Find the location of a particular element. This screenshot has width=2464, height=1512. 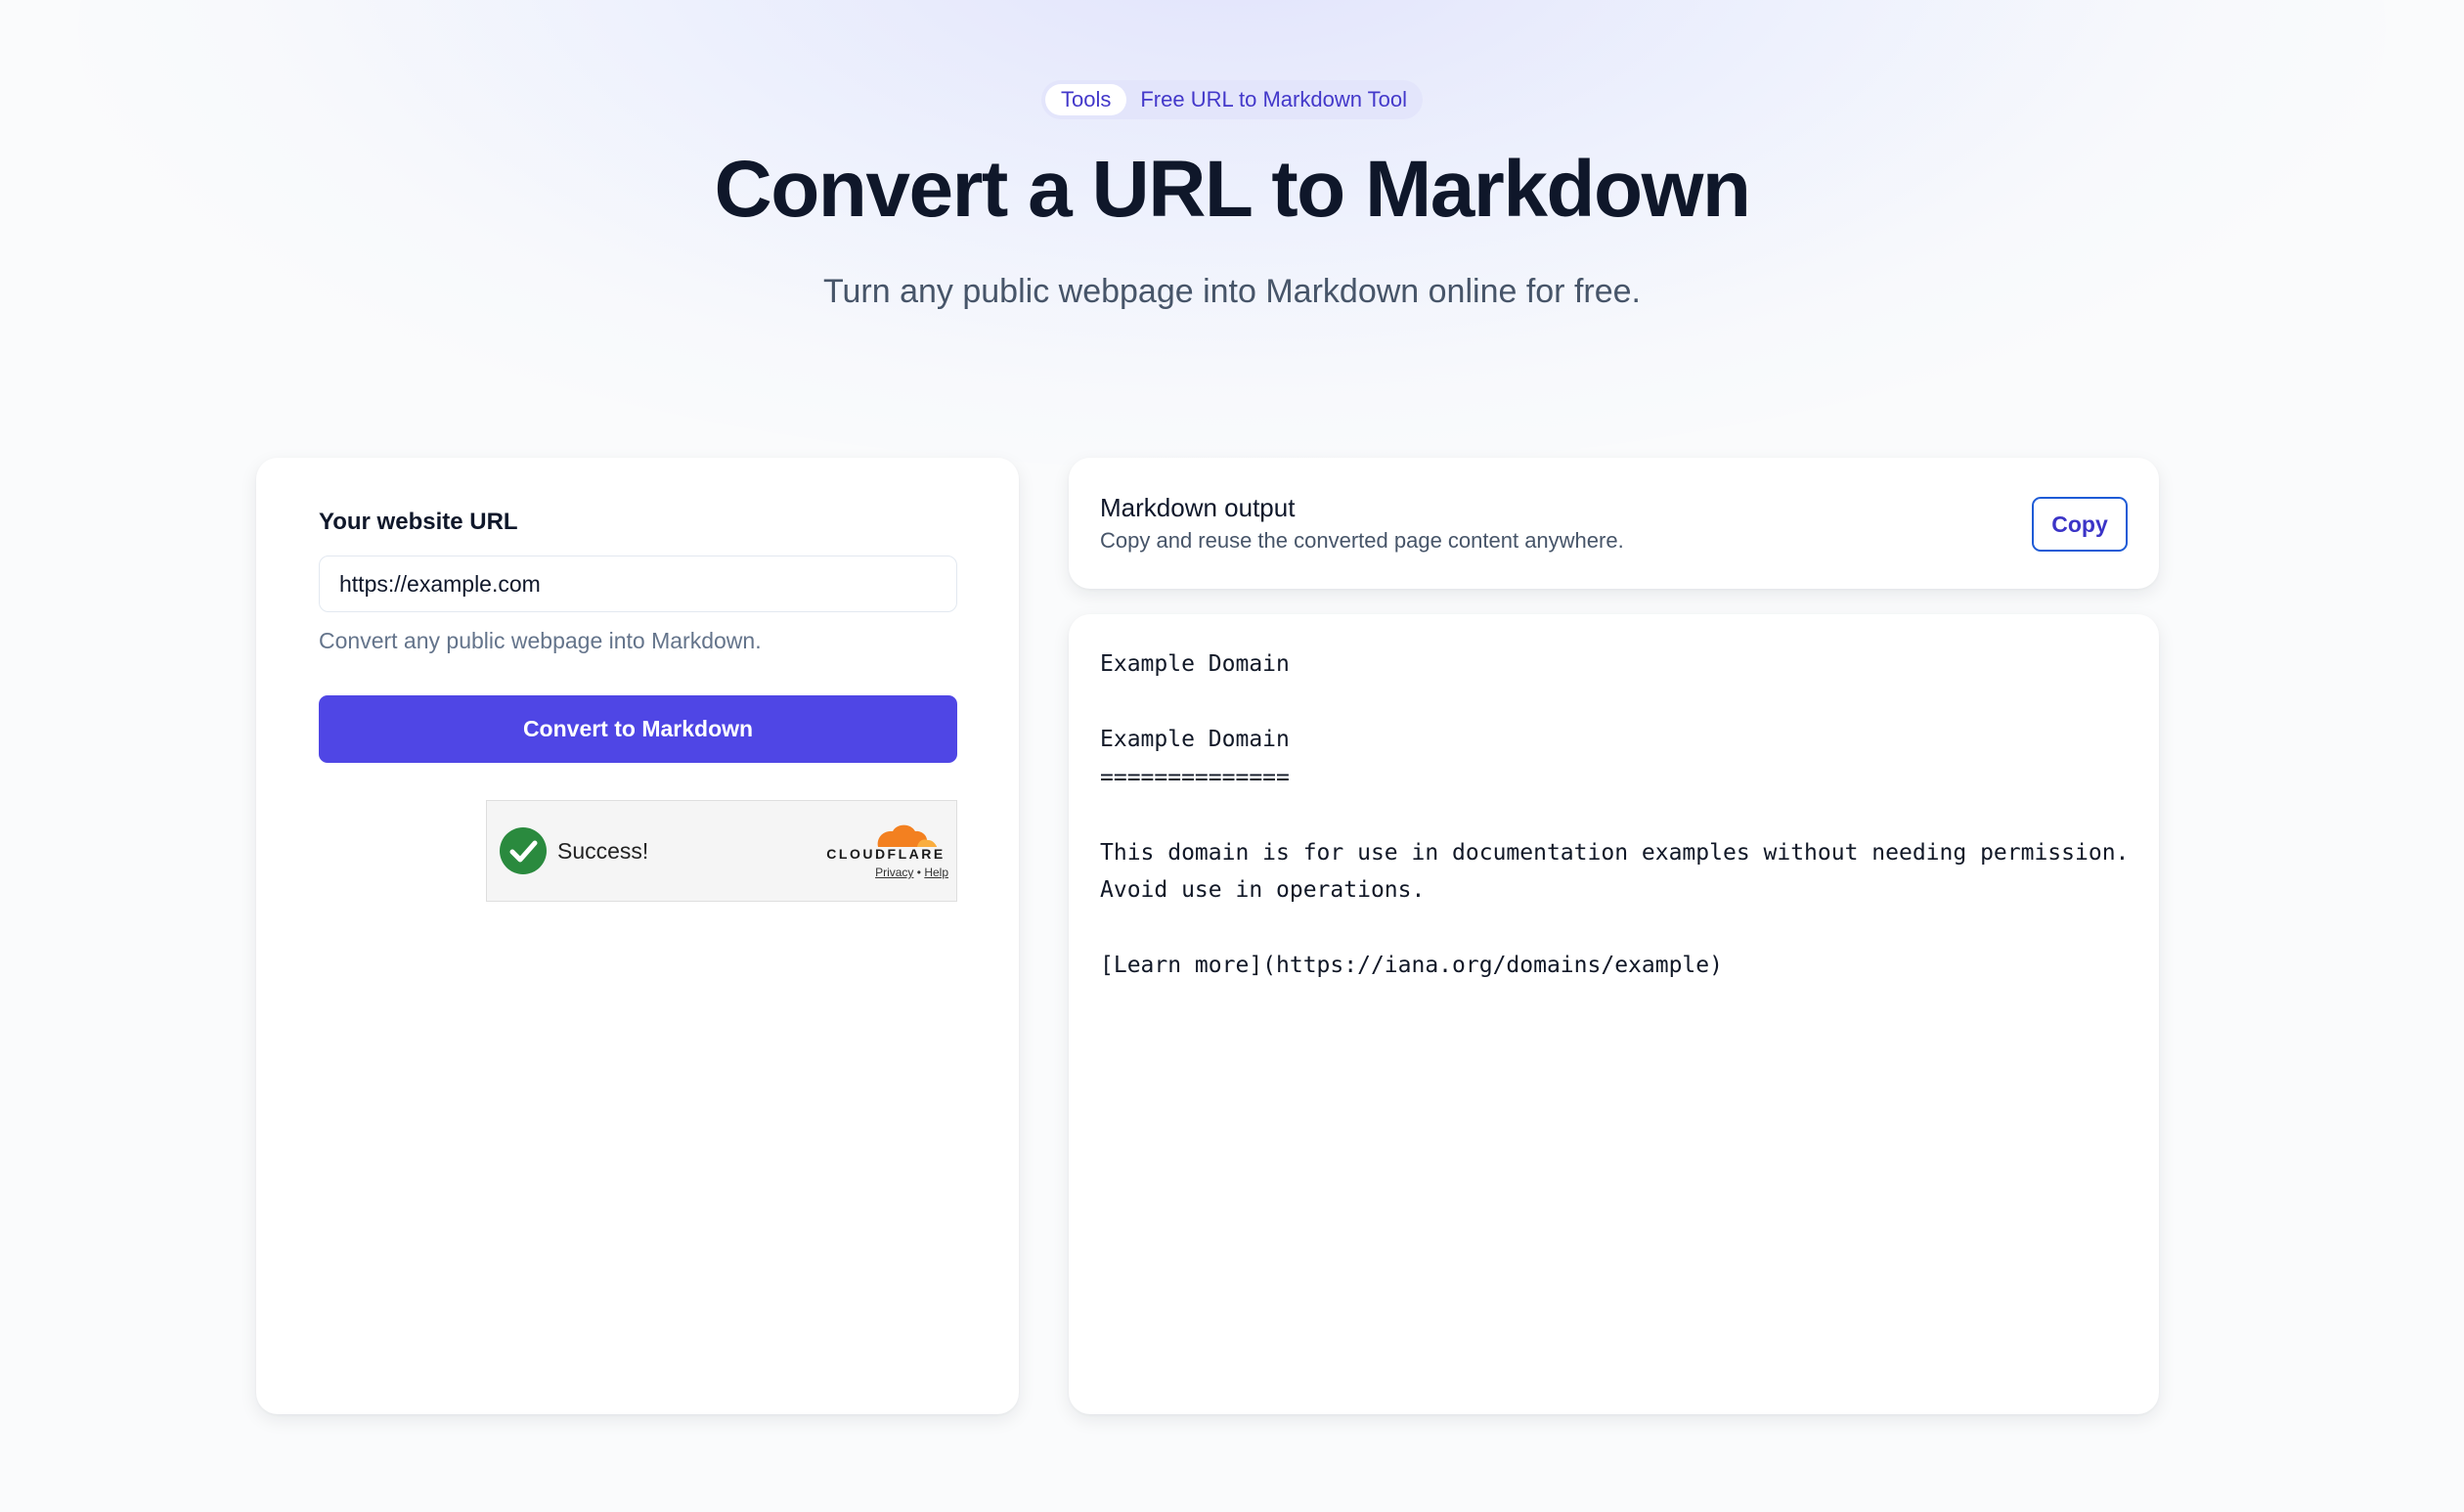

url-label: Your website URL is located at coordinates (418, 522).